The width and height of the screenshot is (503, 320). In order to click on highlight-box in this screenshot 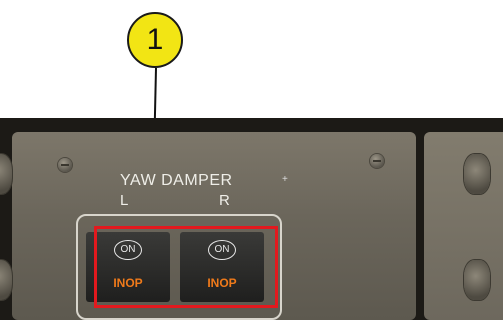, I will do `click(186, 267)`.